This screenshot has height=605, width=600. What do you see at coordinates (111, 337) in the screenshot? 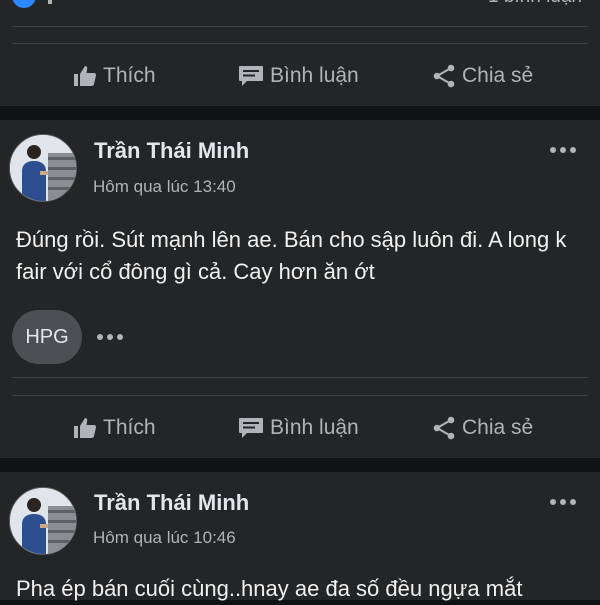
I see `tag-more-icon` at bounding box center [111, 337].